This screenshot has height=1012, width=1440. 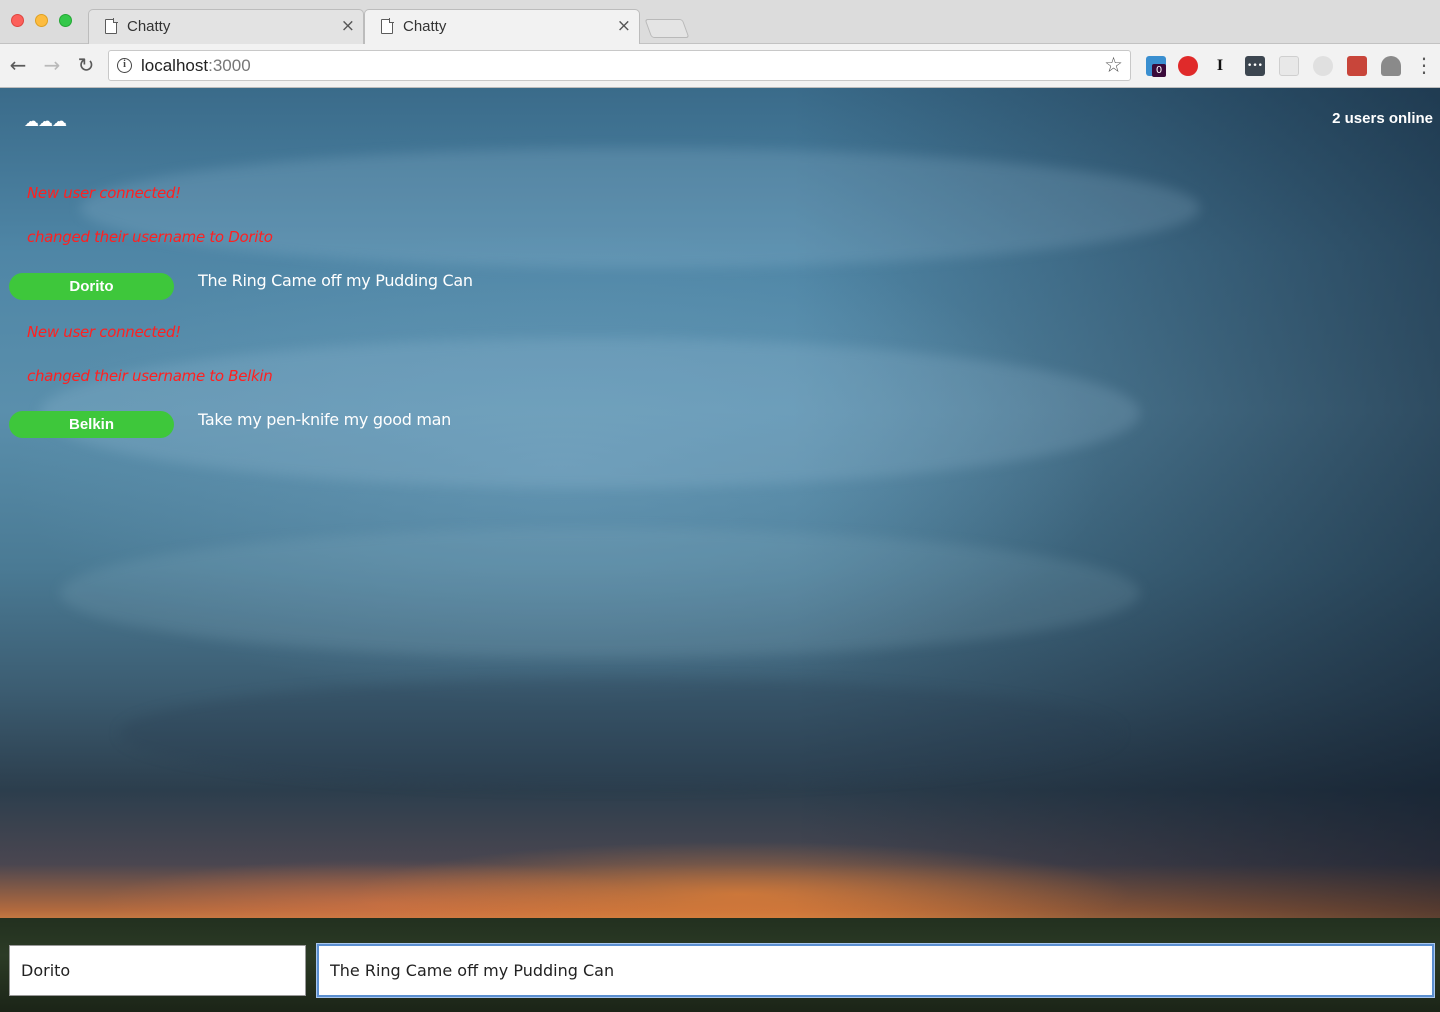 I want to click on chatbar, so click(x=720, y=976).